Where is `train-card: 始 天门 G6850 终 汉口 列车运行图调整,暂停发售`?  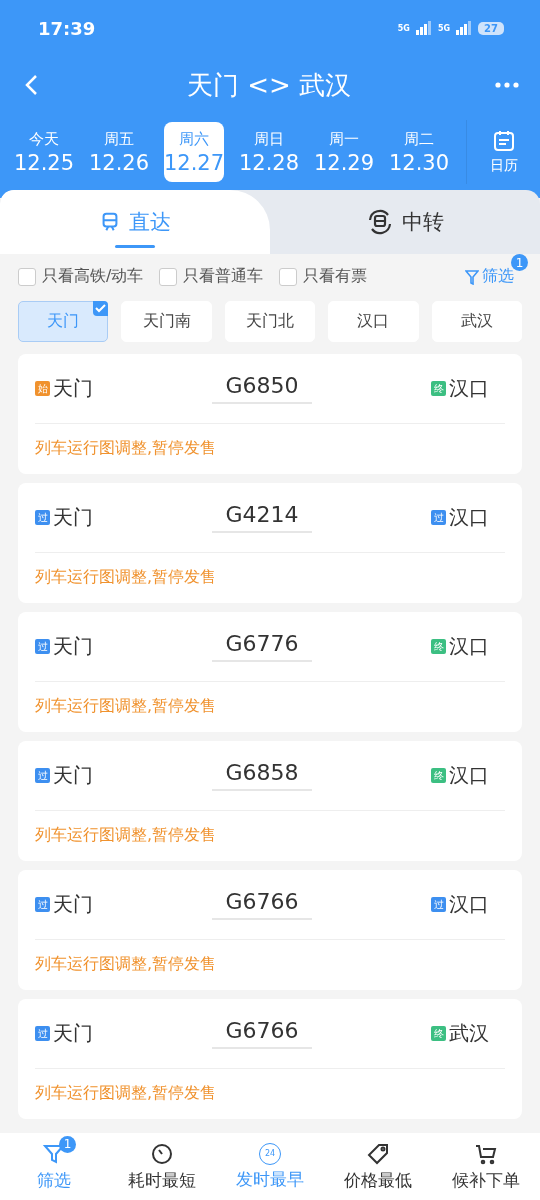
train-card: 始 天门 G6850 终 汉口 列车运行图调整,暂停发售 is located at coordinates (270, 414).